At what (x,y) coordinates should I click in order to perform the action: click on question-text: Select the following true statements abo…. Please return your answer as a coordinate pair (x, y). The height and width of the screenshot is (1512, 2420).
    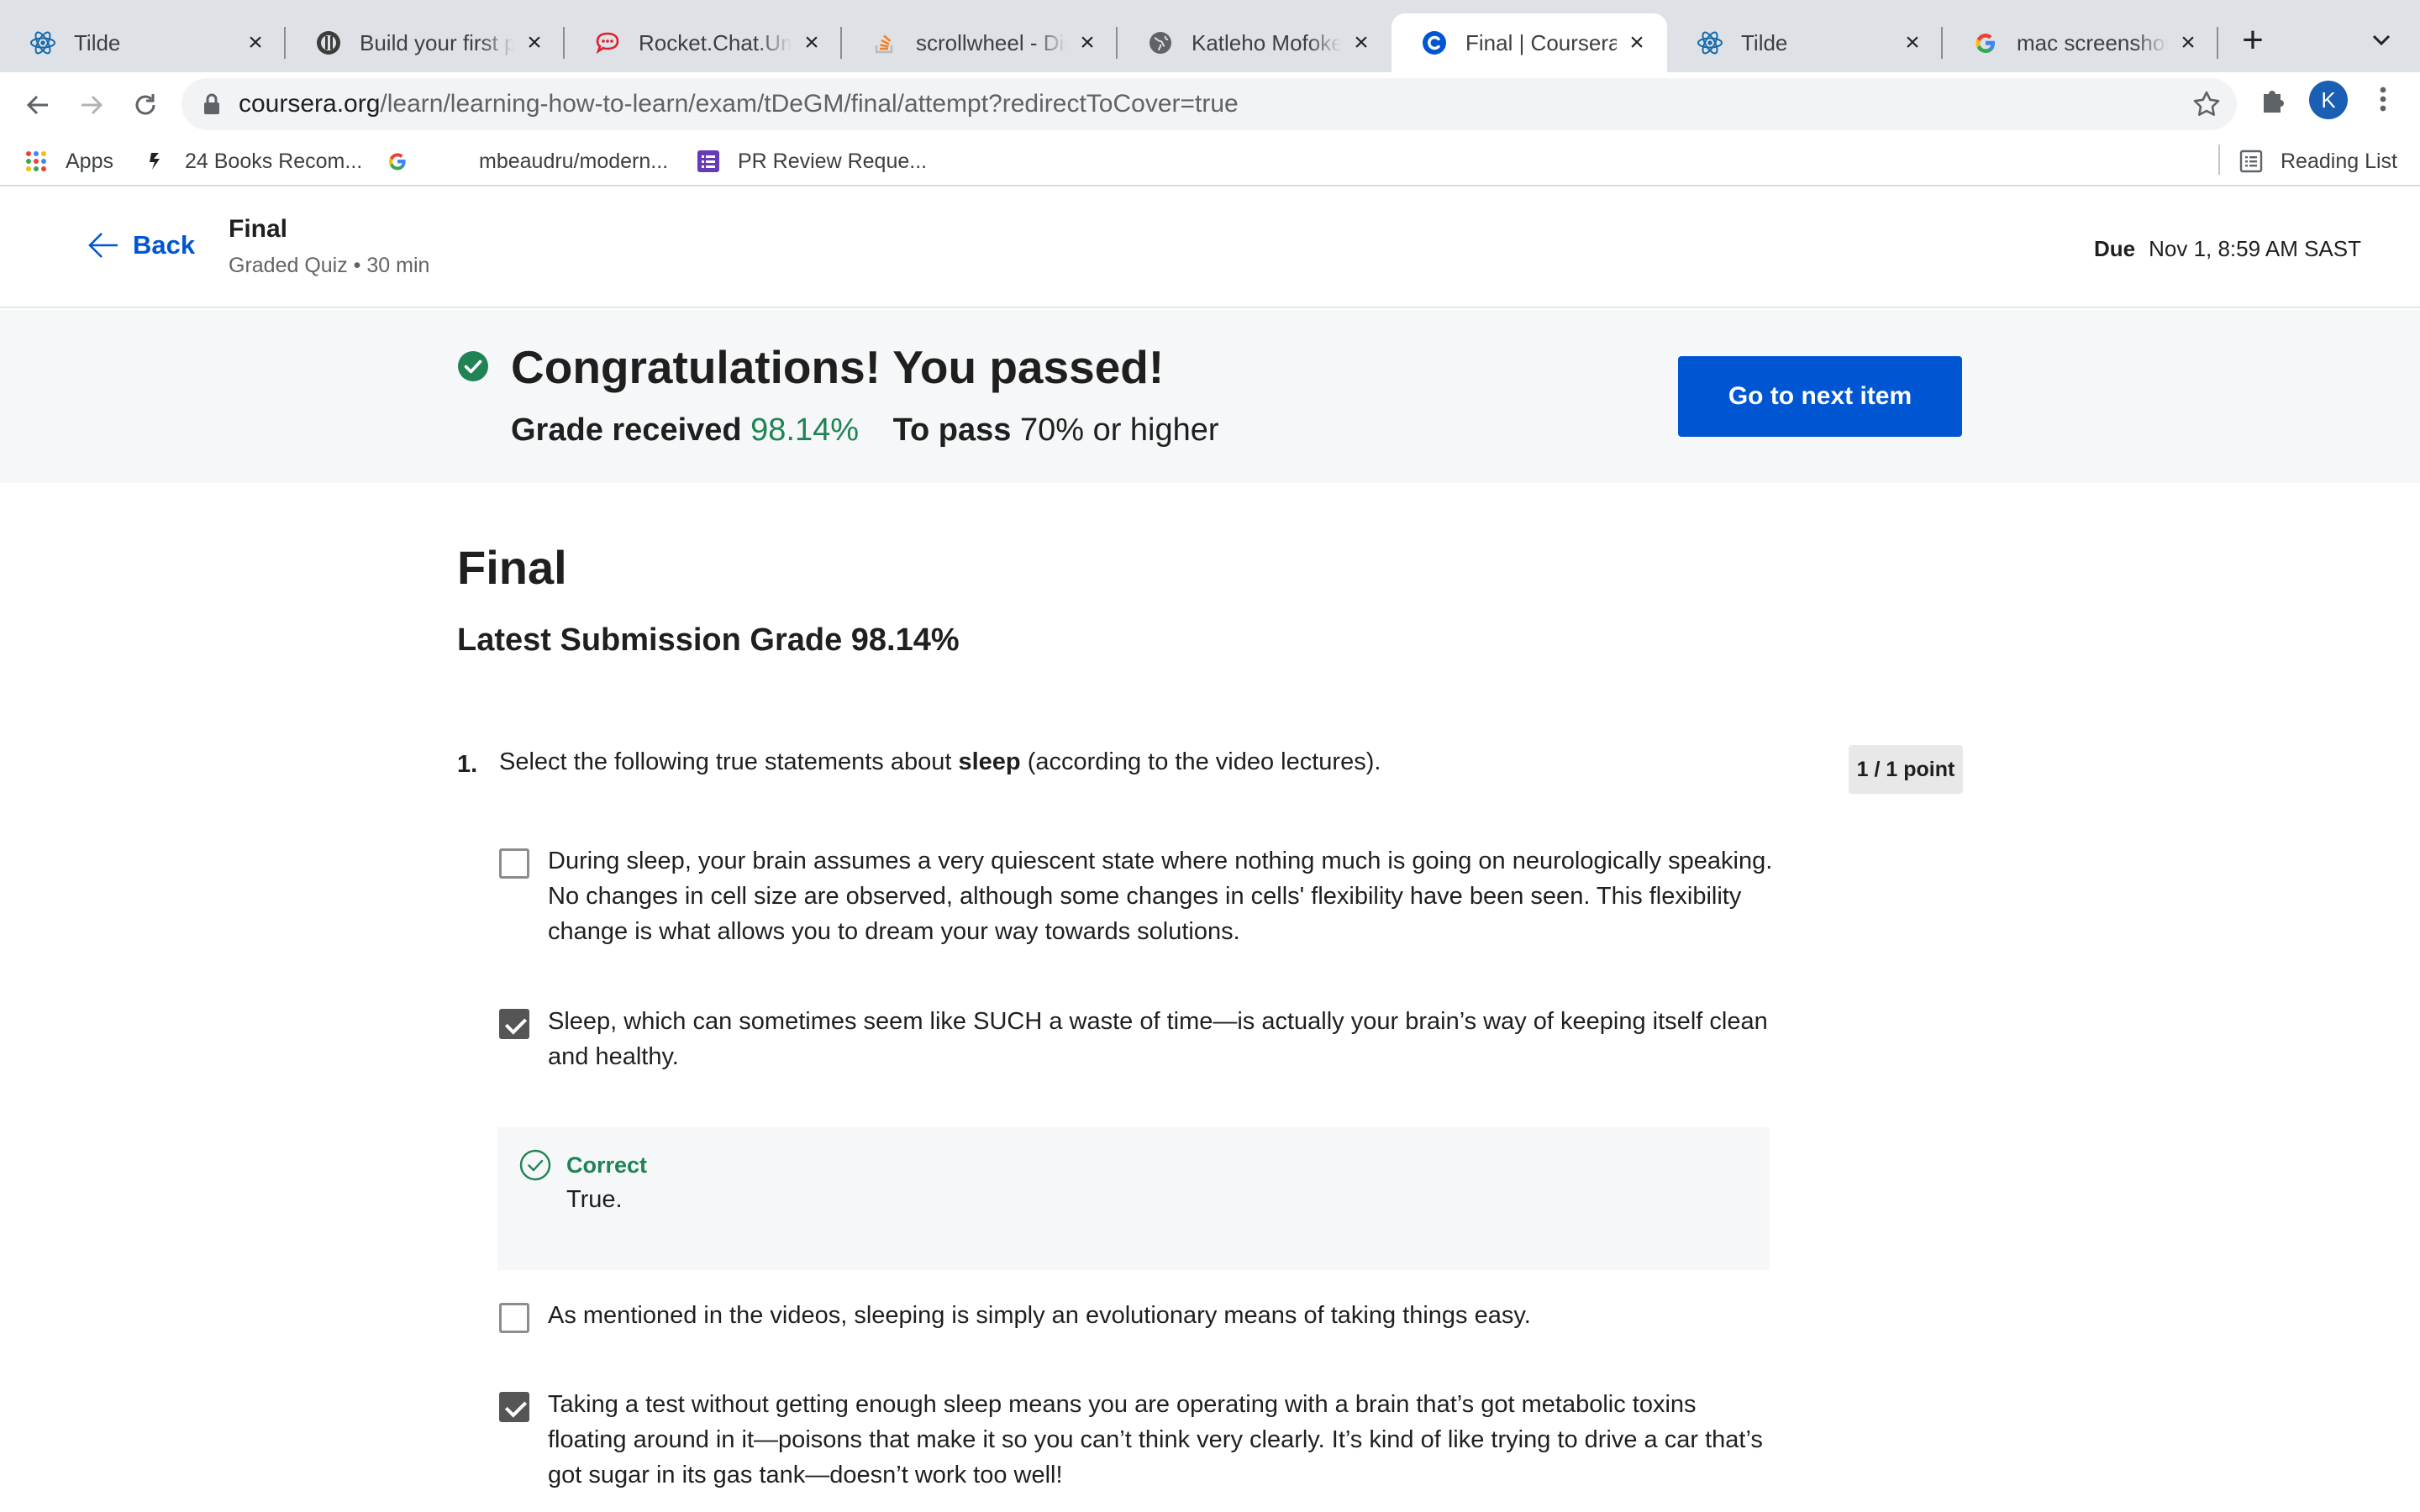
    Looking at the image, I should click on (940, 762).